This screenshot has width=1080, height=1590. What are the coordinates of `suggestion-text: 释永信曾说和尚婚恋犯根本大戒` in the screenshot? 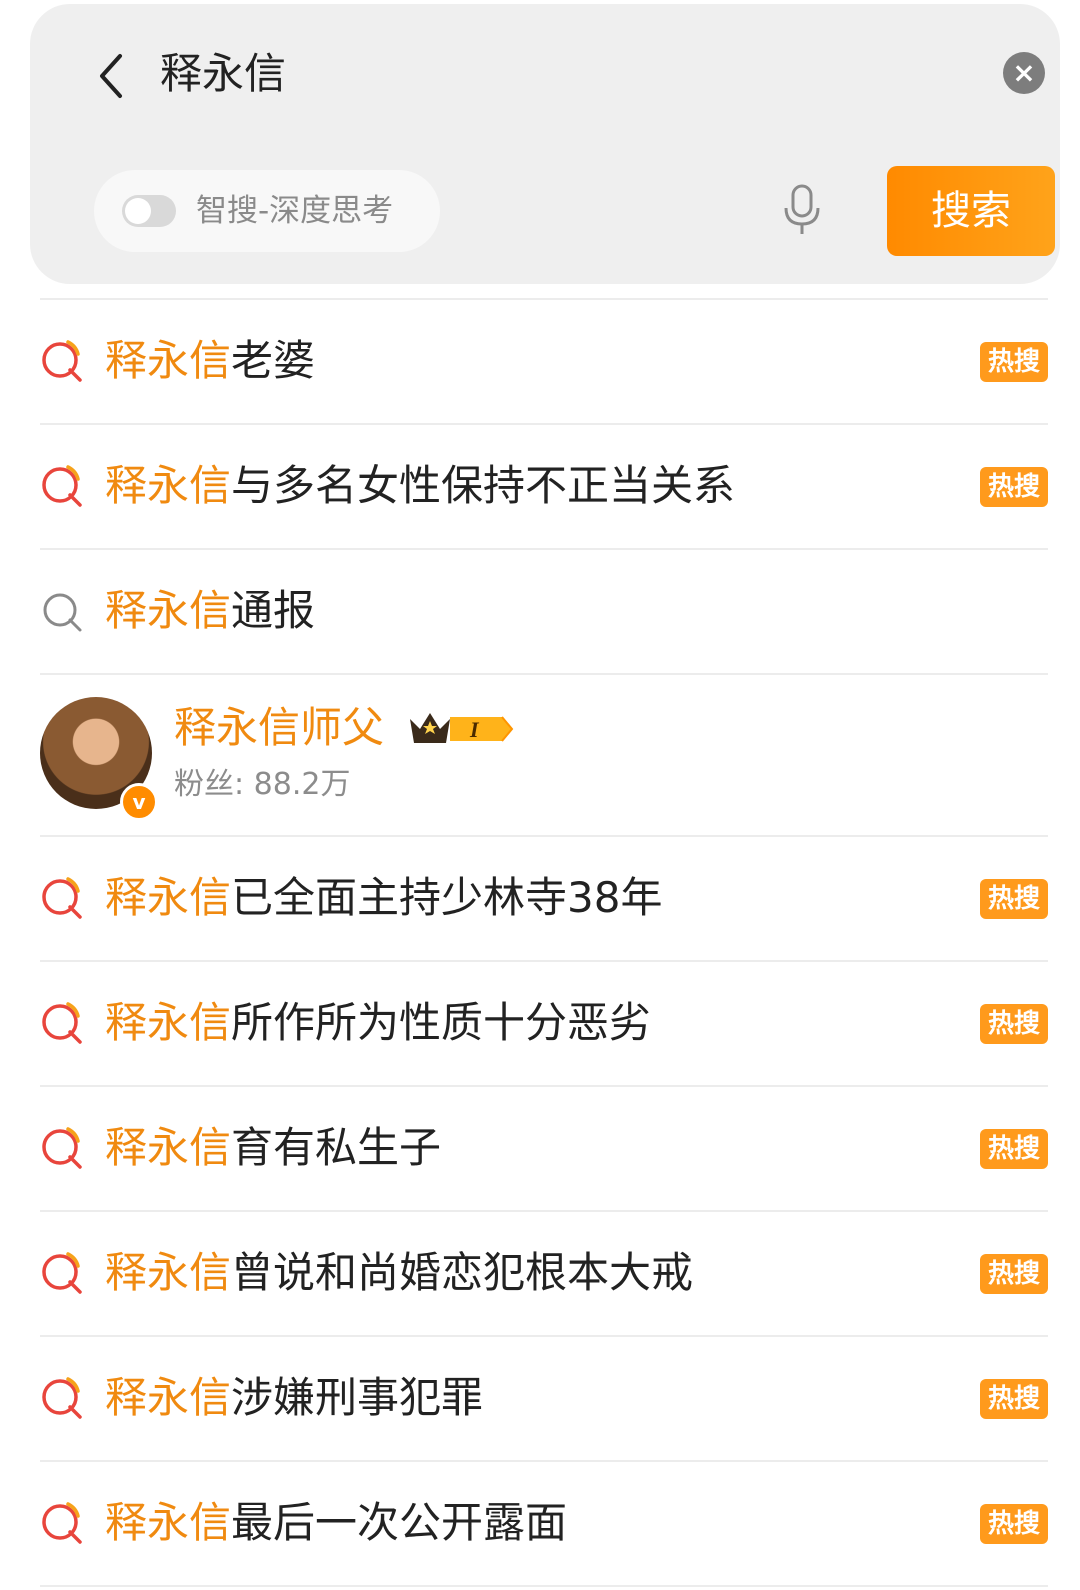 It's located at (399, 1272).